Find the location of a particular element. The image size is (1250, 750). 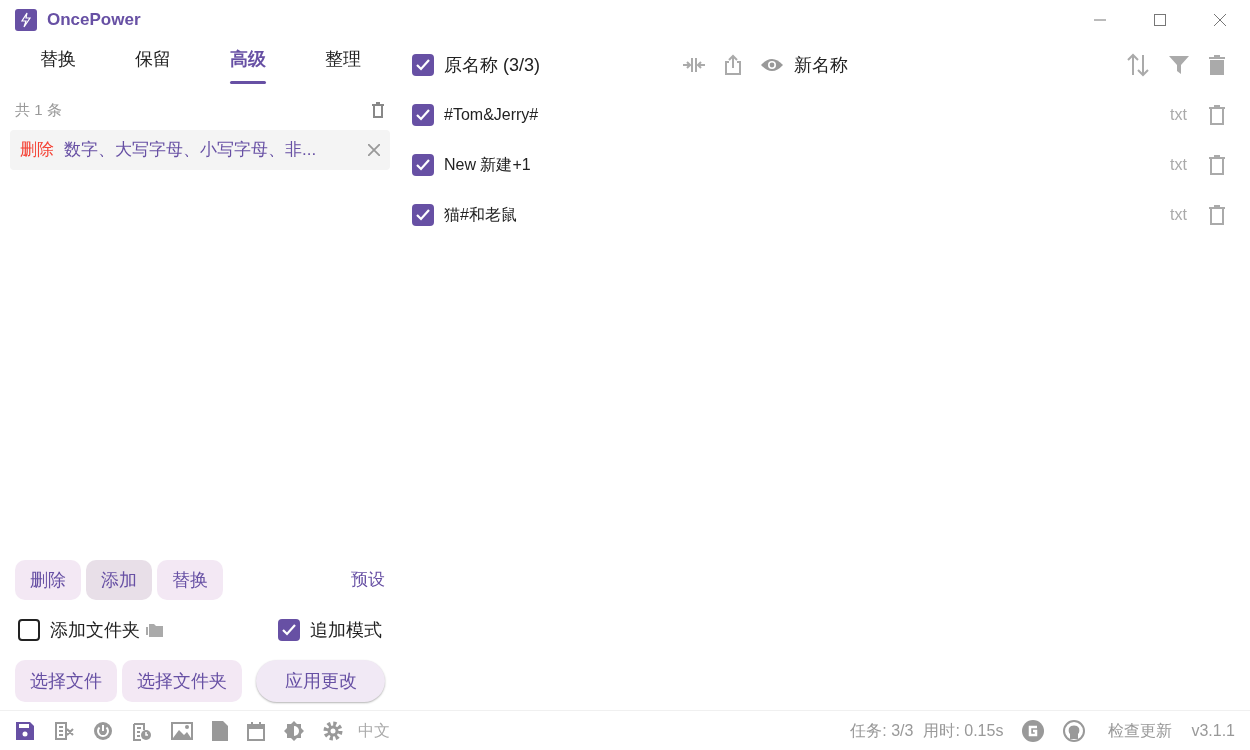

filter-icon is located at coordinates (1179, 65).